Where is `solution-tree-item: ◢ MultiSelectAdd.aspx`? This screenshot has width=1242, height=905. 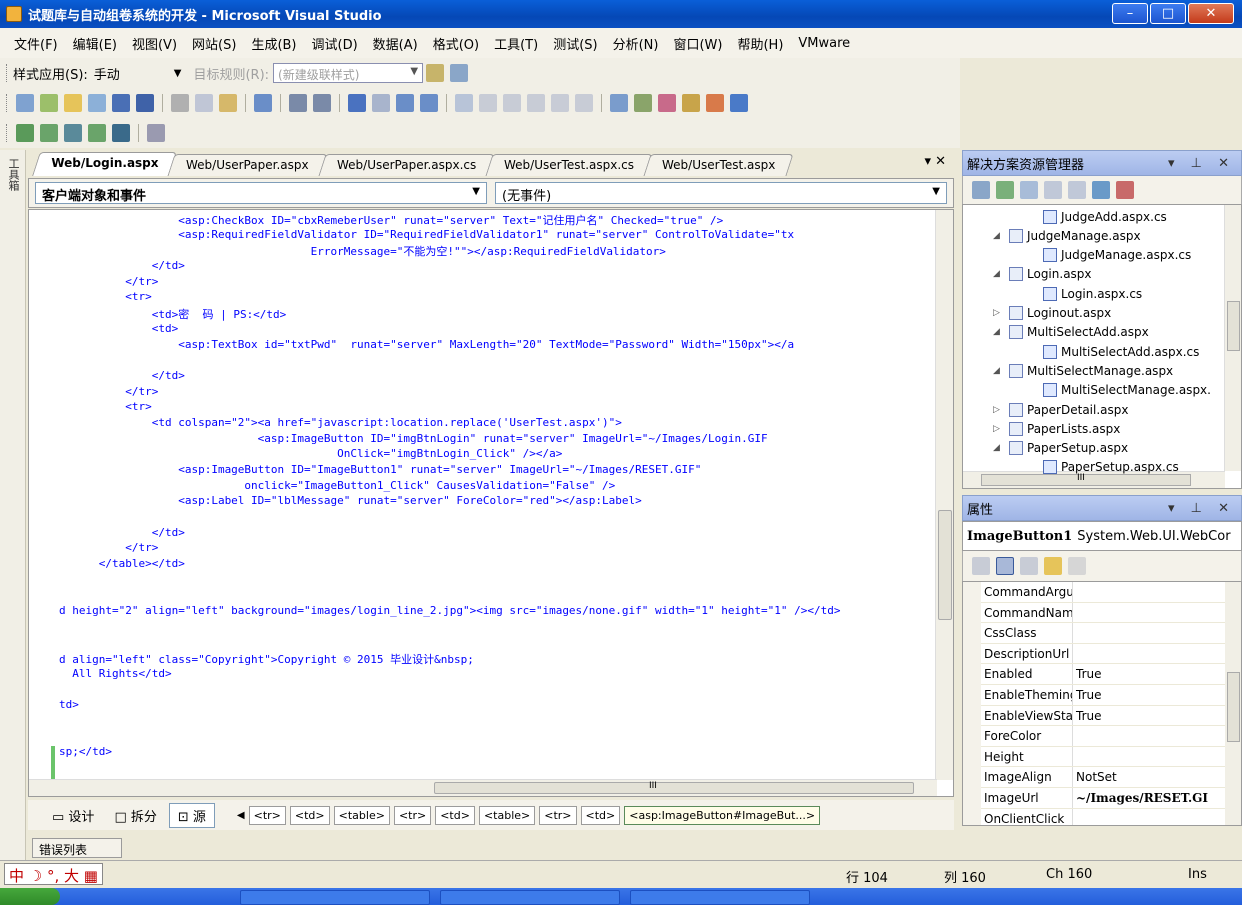 solution-tree-item: ◢ MultiSelectAdd.aspx is located at coordinates (1071, 332).